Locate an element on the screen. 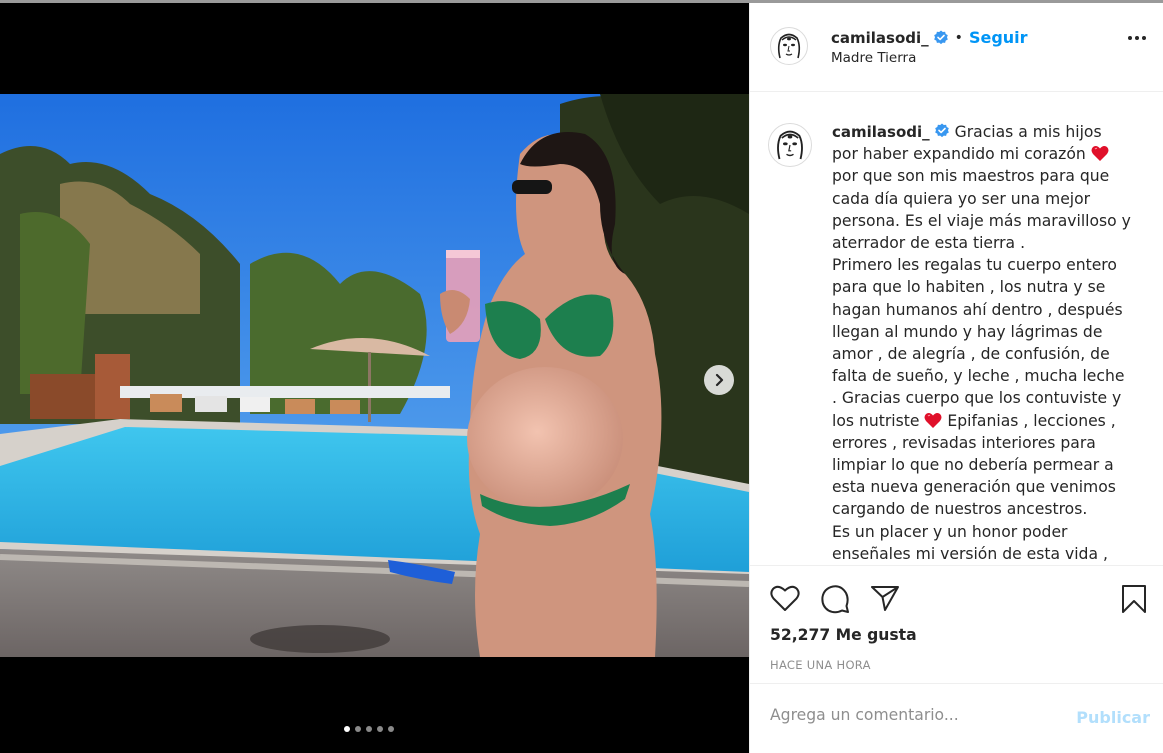  avatar is located at coordinates (789, 46).